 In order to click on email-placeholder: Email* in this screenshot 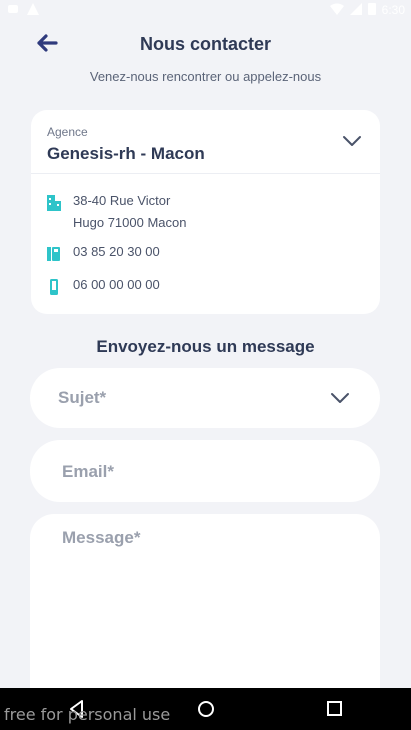, I will do `click(88, 471)`.